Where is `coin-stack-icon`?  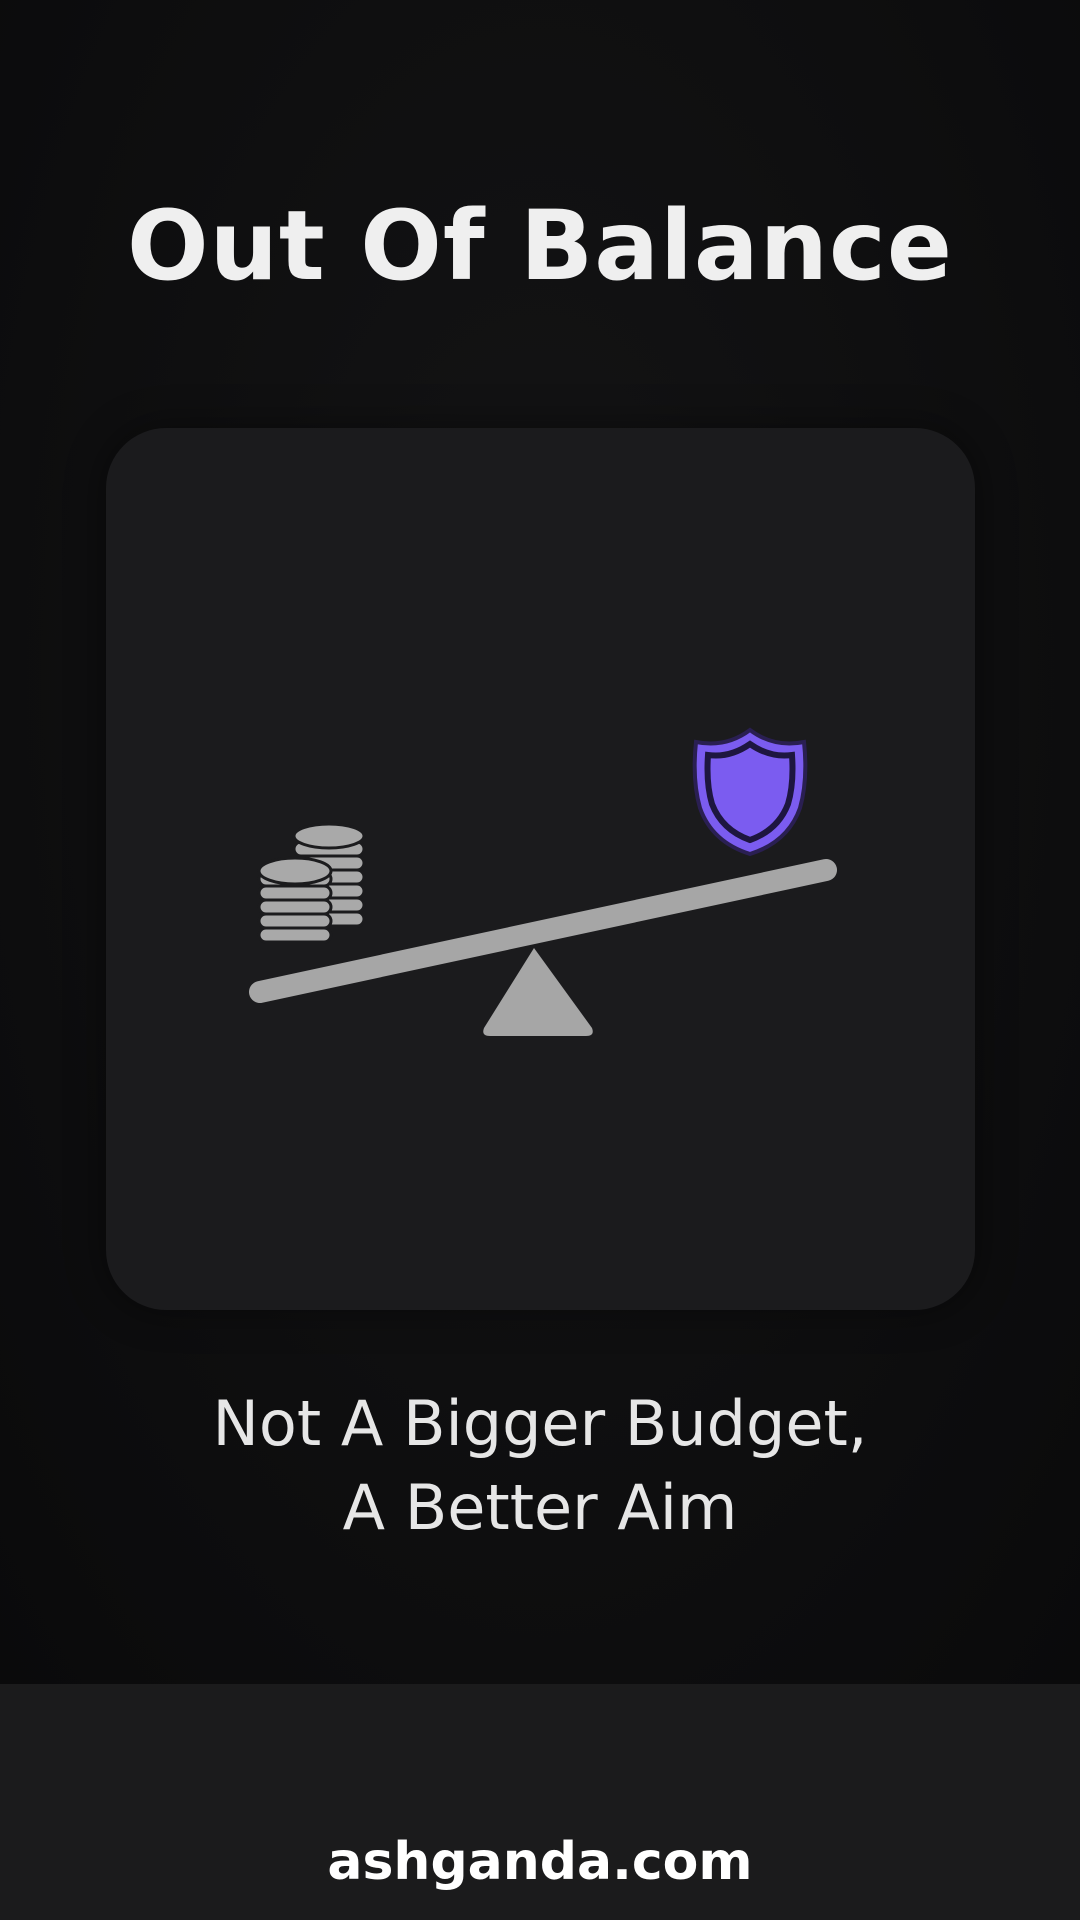
coin-stack-icon is located at coordinates (311, 883).